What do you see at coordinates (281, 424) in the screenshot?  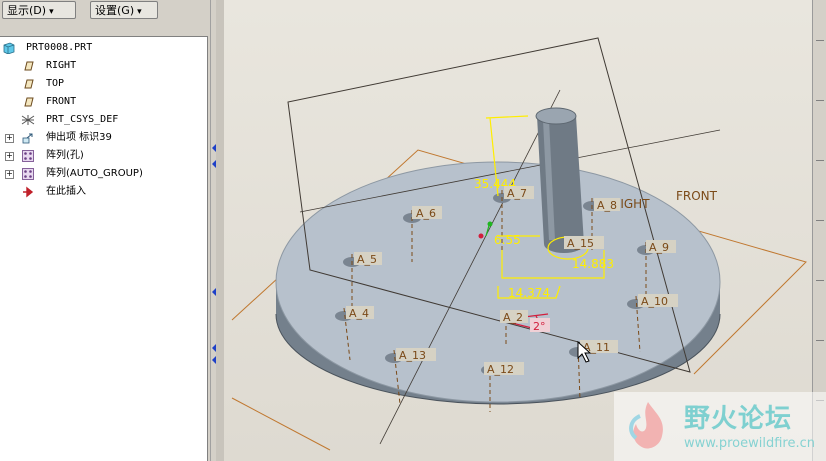 I see `top-datum-plane-edge` at bounding box center [281, 424].